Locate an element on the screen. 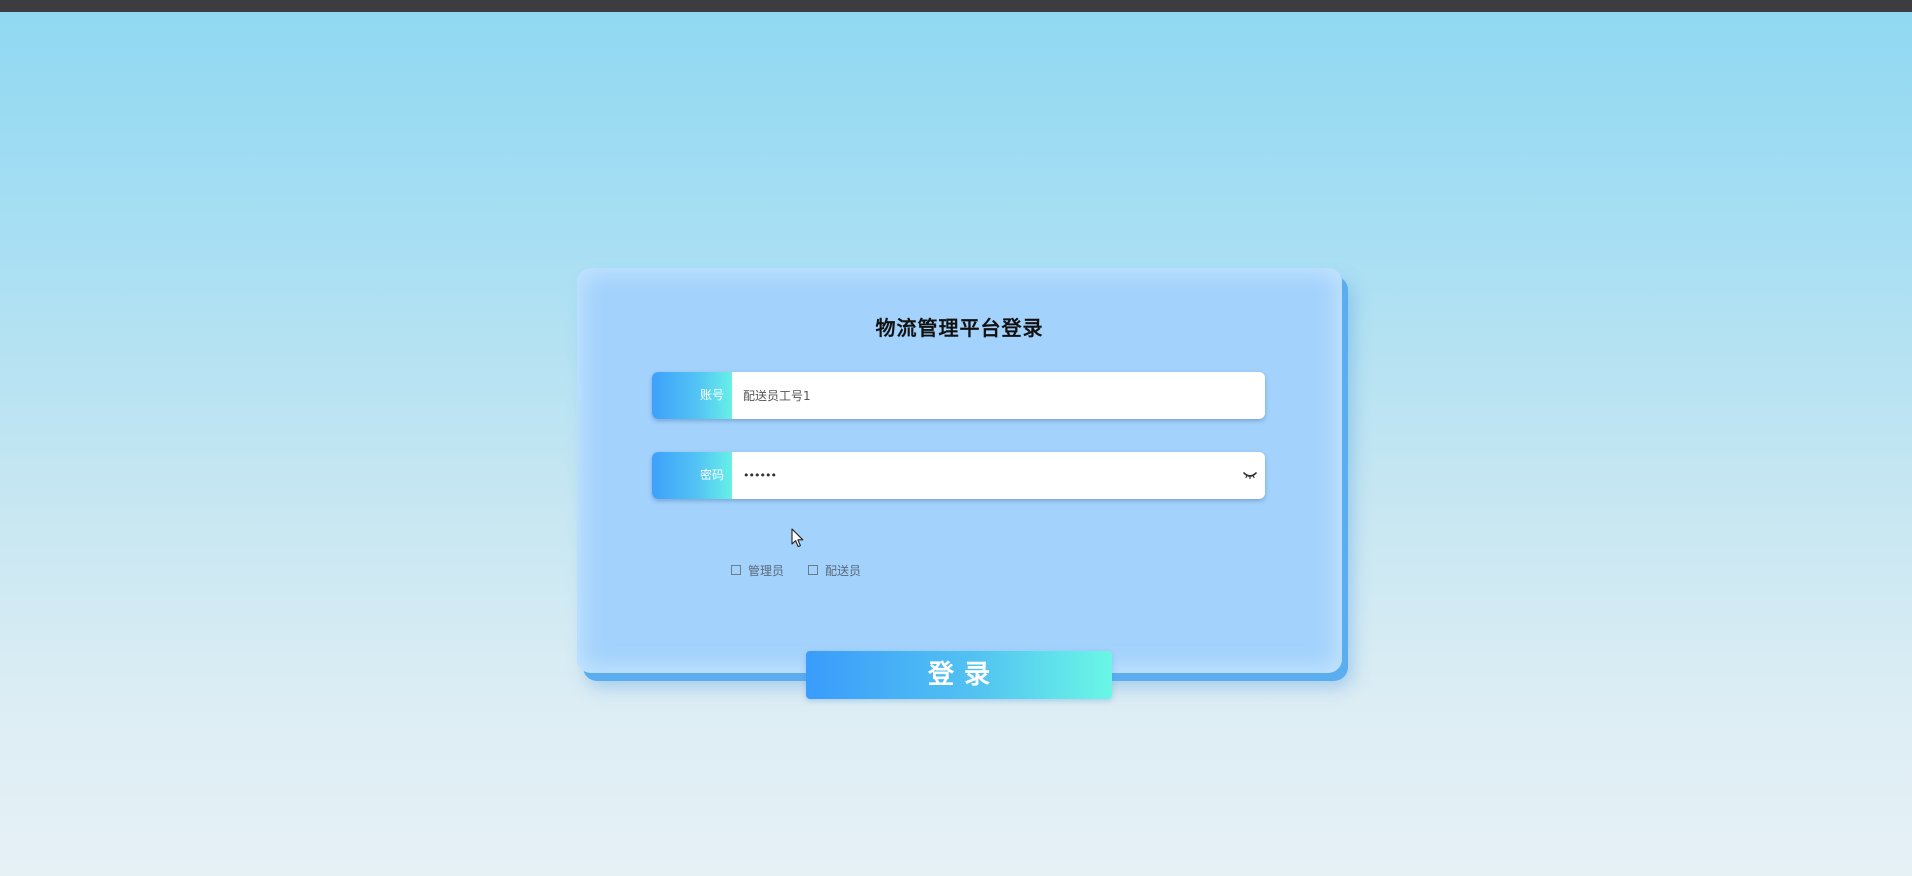 This screenshot has height=876, width=1912. account-label: 账号 is located at coordinates (692, 395).